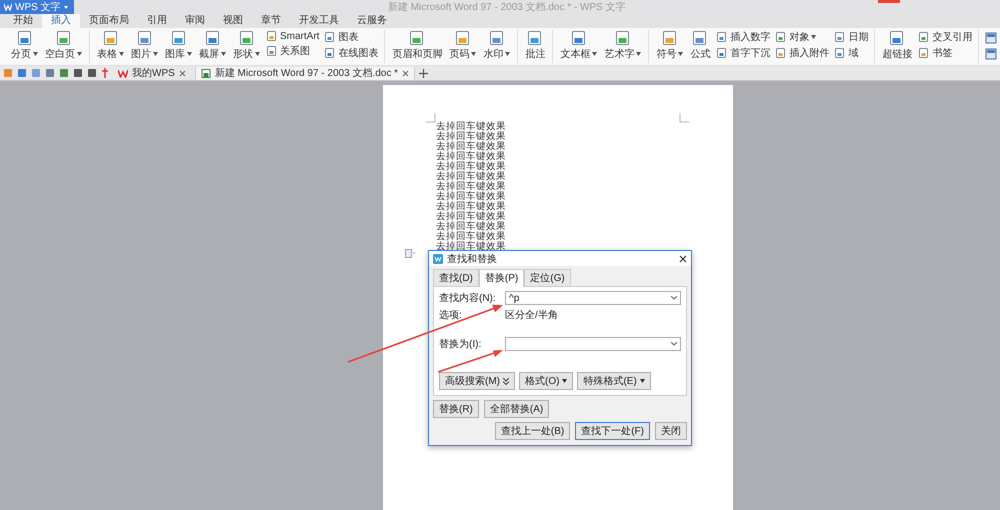  I want to click on dialog-button: 查找下一处(F), so click(612, 431).